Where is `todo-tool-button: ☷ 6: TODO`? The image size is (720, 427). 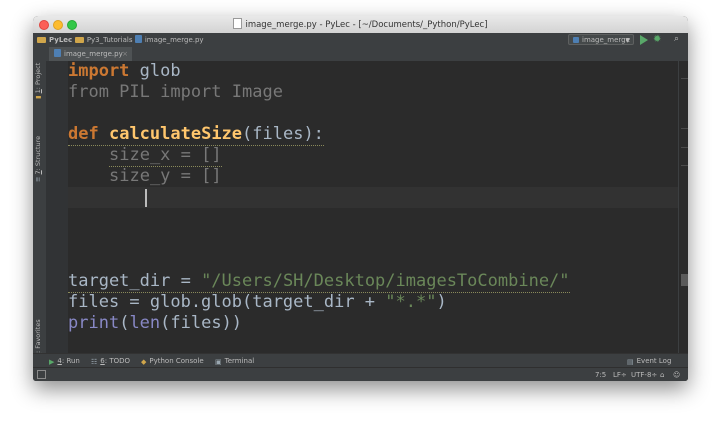
todo-tool-button: ☷ 6: TODO is located at coordinates (110, 361).